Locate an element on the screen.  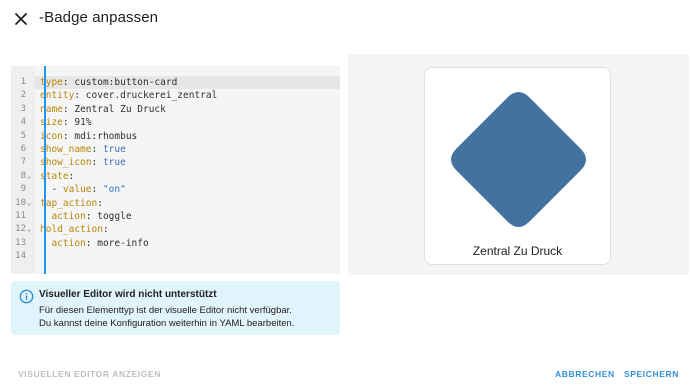
dialog-title: -Badge anpassen is located at coordinates (99, 17).